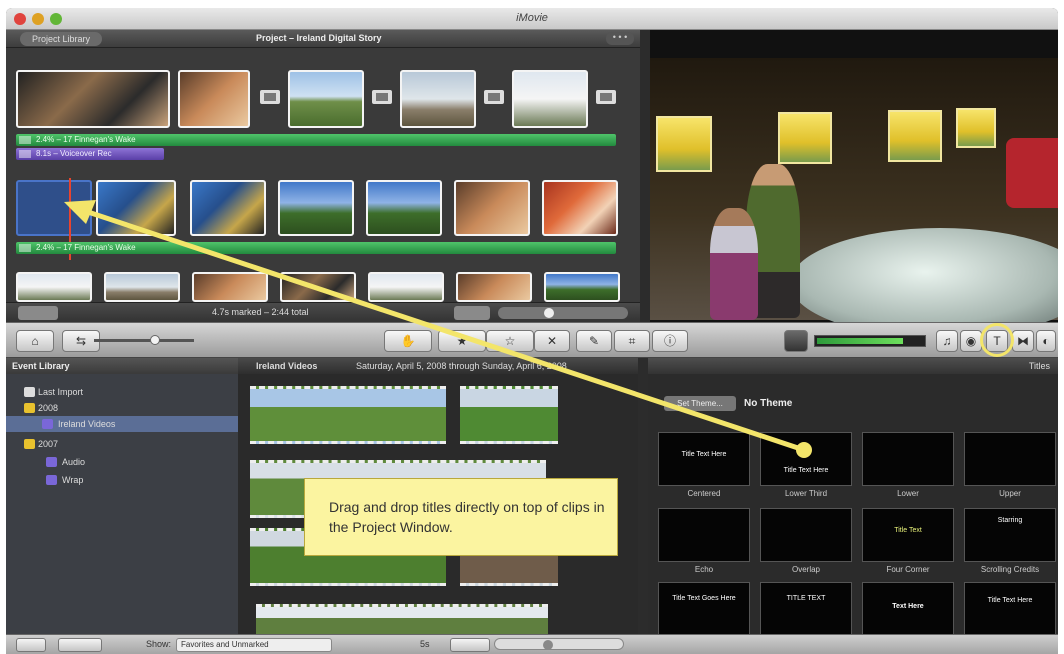  Describe the element at coordinates (47, 424) in the screenshot. I see `event-icon` at that location.